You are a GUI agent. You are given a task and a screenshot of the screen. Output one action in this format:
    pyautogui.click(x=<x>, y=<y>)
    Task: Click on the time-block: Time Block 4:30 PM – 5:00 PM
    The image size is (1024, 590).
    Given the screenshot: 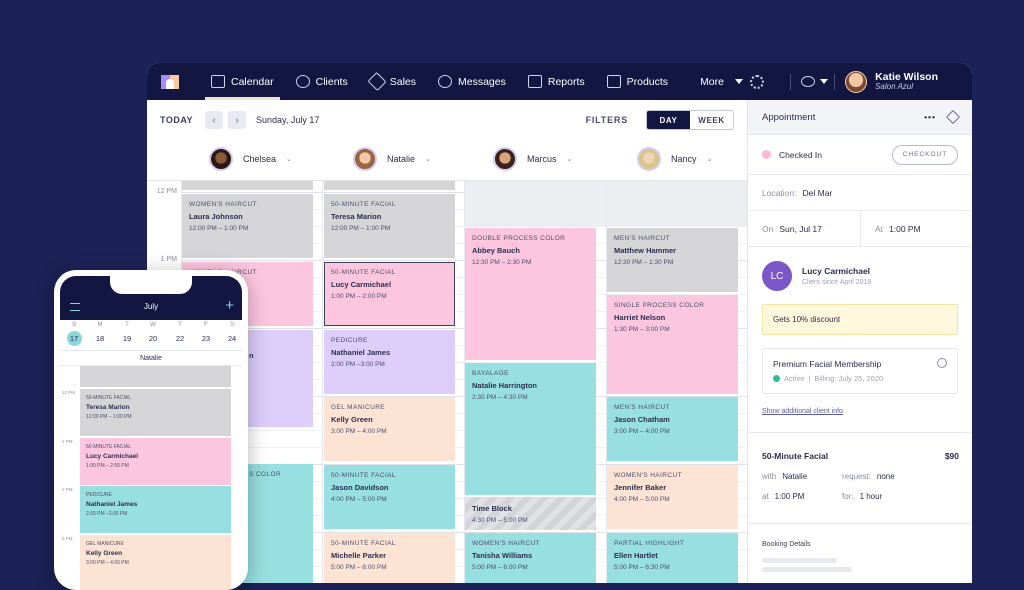 What is the action you would take?
    pyautogui.click(x=530, y=513)
    